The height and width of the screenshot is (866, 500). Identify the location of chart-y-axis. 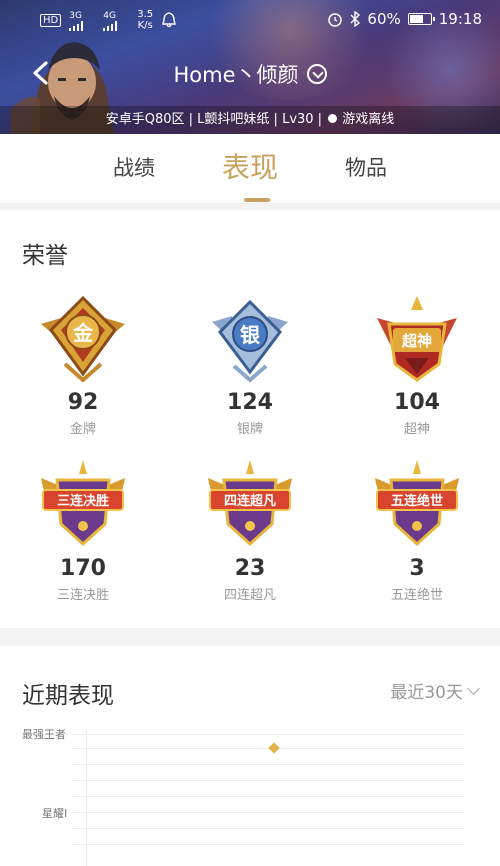
(86, 798).